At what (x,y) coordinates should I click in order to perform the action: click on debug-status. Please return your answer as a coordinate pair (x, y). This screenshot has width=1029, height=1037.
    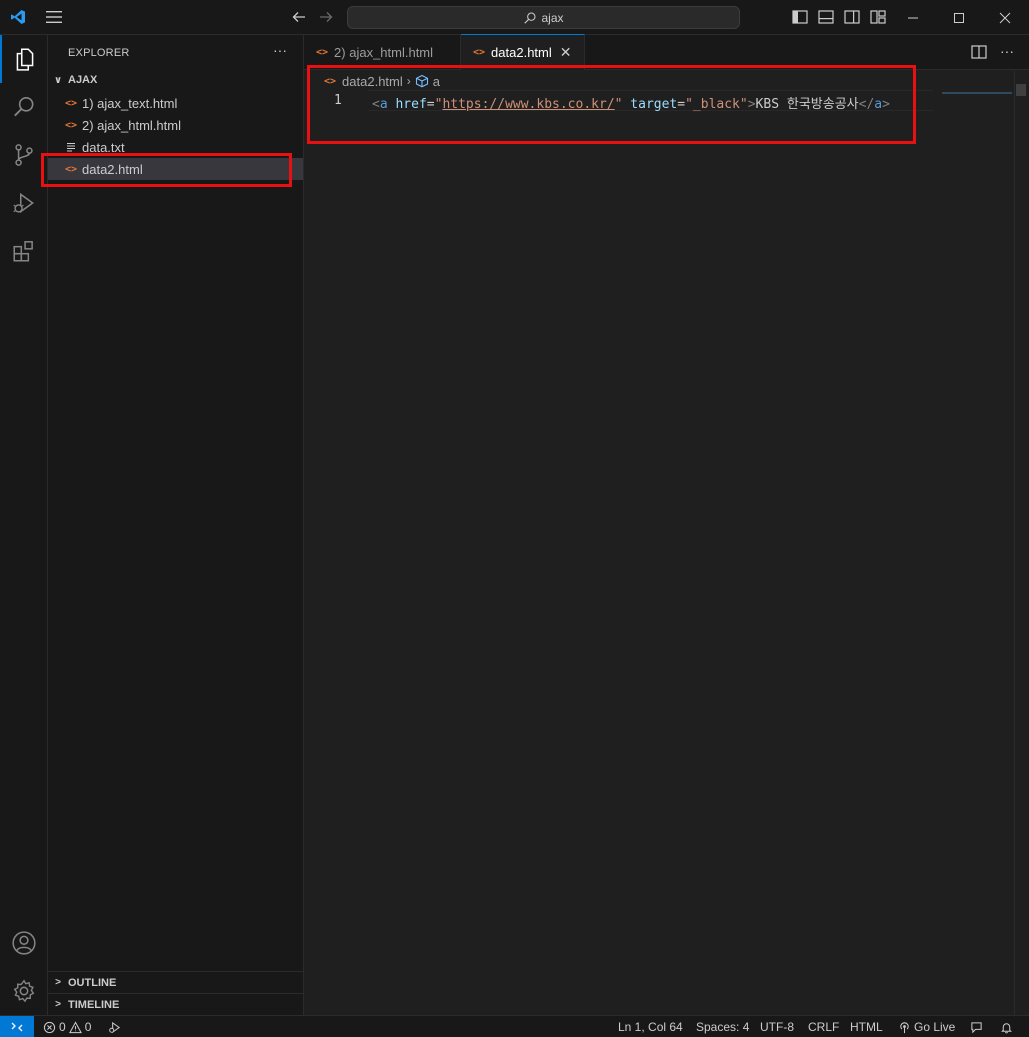
    Looking at the image, I should click on (114, 1026).